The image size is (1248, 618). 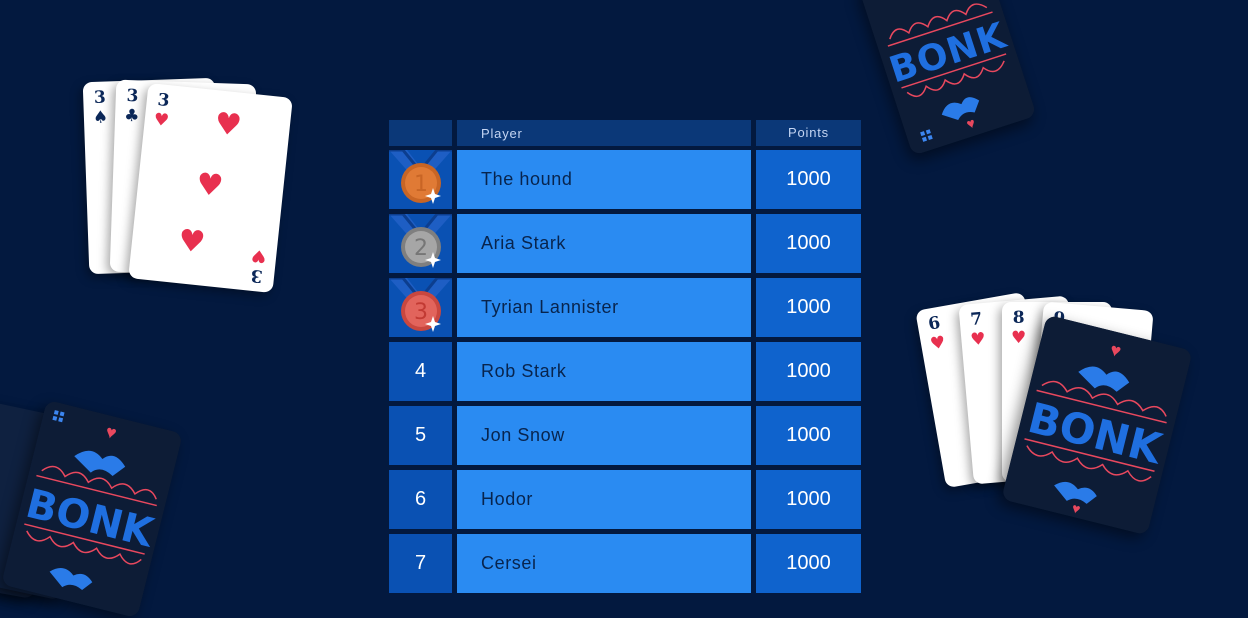 I want to click on card-3-hearts: 3 ♥ ♥ ♥ ♥ 3 ♥, so click(x=210, y=188).